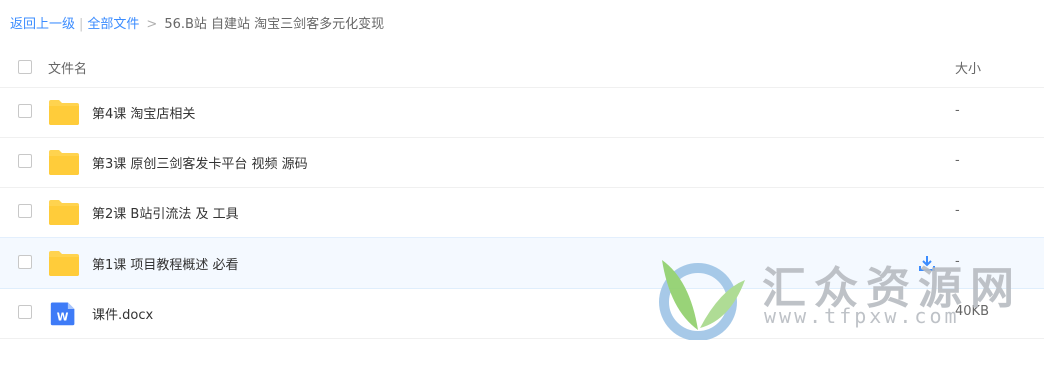 The image size is (1044, 373). Describe the element at coordinates (113, 24) in the screenshot. I see `all-files-link: 全部文件` at that location.